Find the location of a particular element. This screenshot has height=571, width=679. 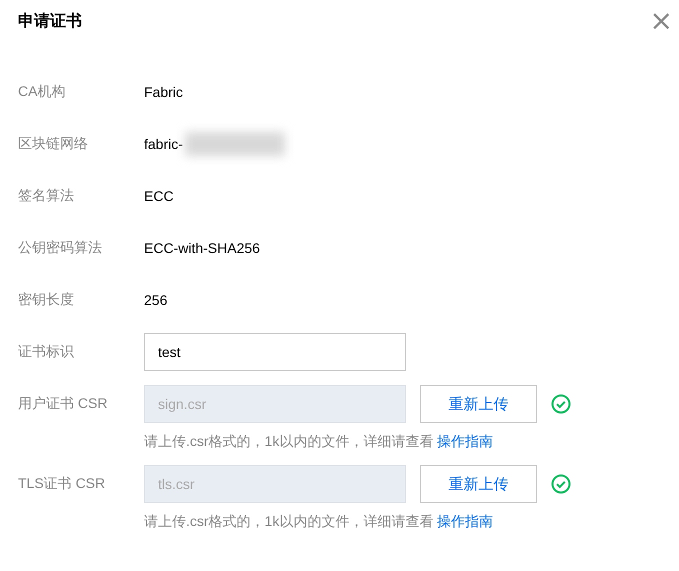

field-value: Fabric is located at coordinates (163, 92).